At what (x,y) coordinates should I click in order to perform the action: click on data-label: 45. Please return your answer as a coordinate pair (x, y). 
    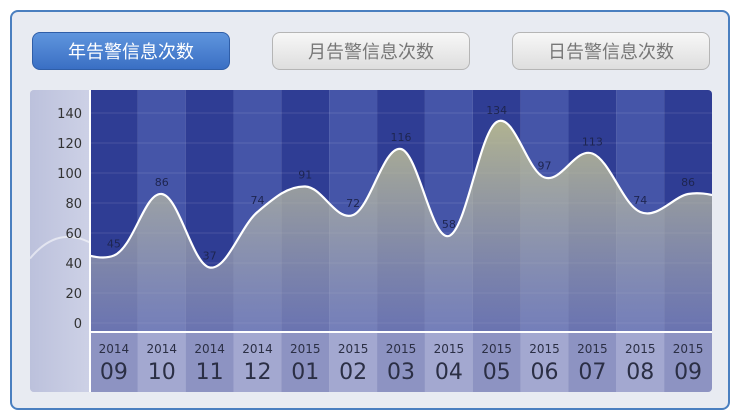
    Looking at the image, I should click on (114, 244).